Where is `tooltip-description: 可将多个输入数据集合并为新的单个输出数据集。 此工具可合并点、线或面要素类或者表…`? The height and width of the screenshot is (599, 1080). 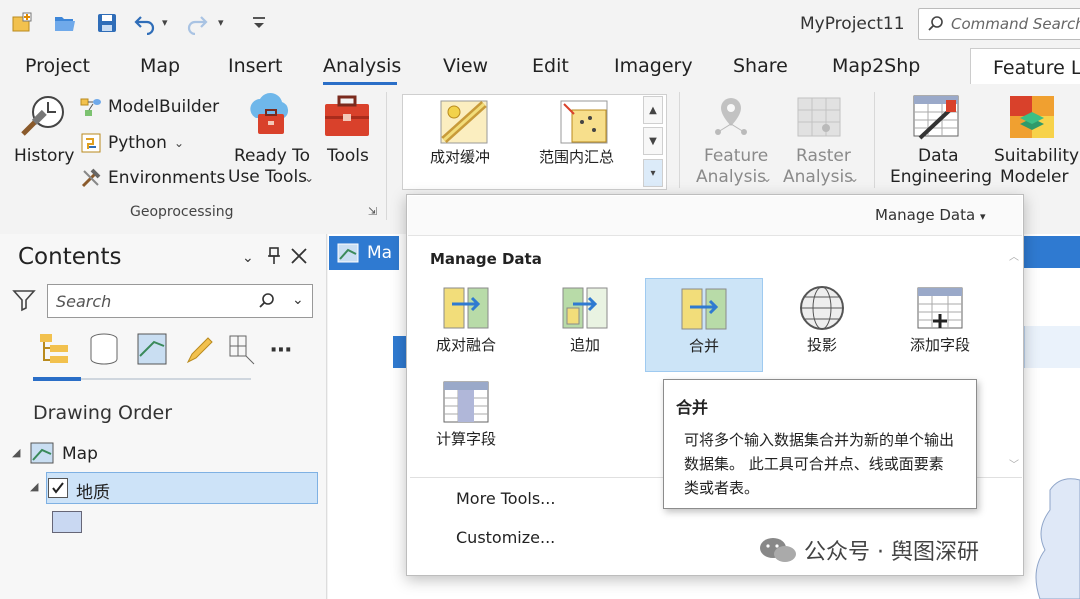
tooltip-description: 可将多个输入数据集合并为新的单个输出数据集。 此工具可合并点、线或面要素类或者表… is located at coordinates (819, 464).